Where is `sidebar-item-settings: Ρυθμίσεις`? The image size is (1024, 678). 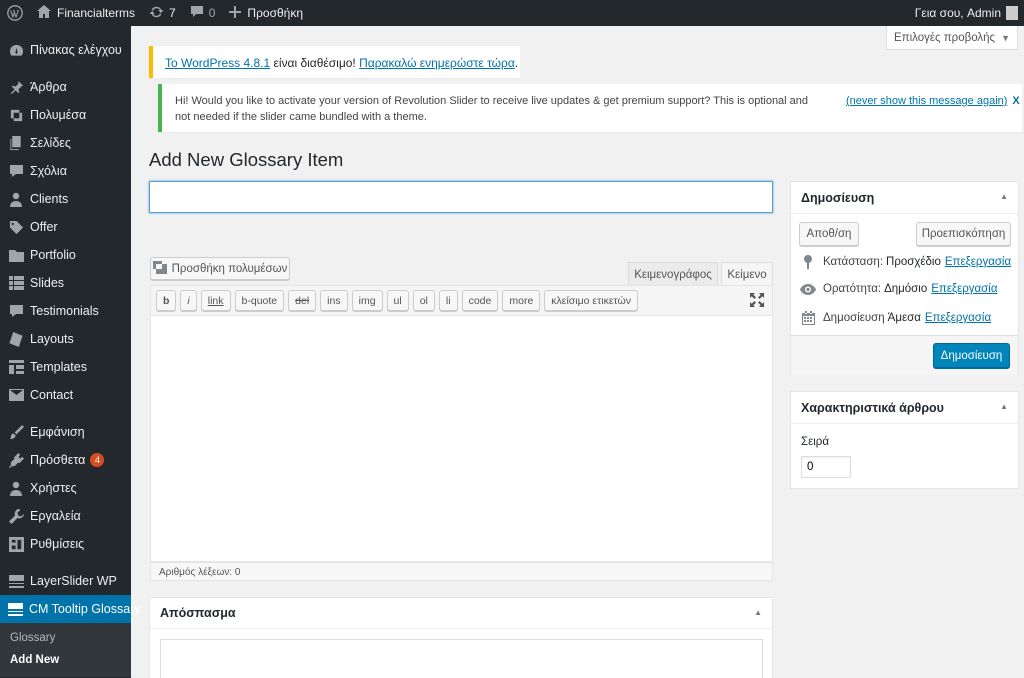 sidebar-item-settings: Ρυθμίσεις is located at coordinates (65, 544).